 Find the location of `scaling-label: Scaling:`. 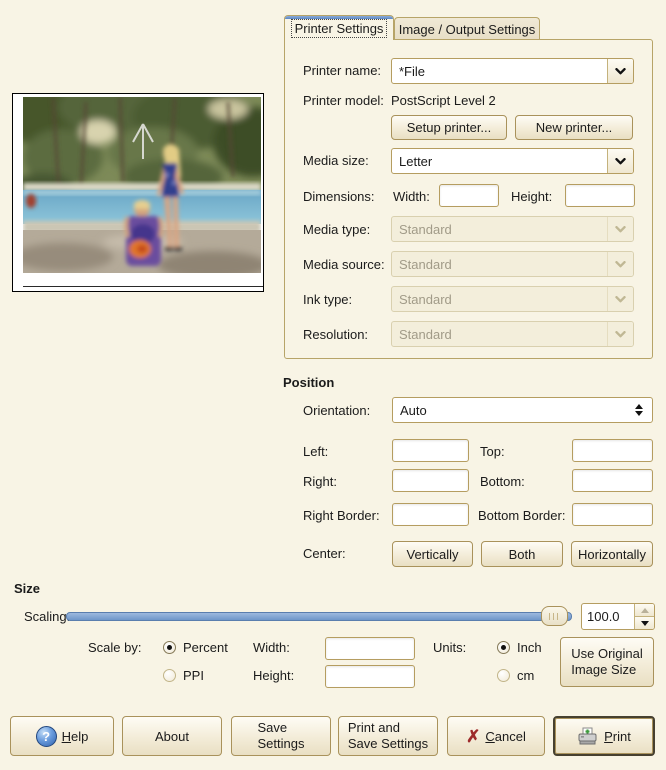

scaling-label: Scaling: is located at coordinates (47, 616).